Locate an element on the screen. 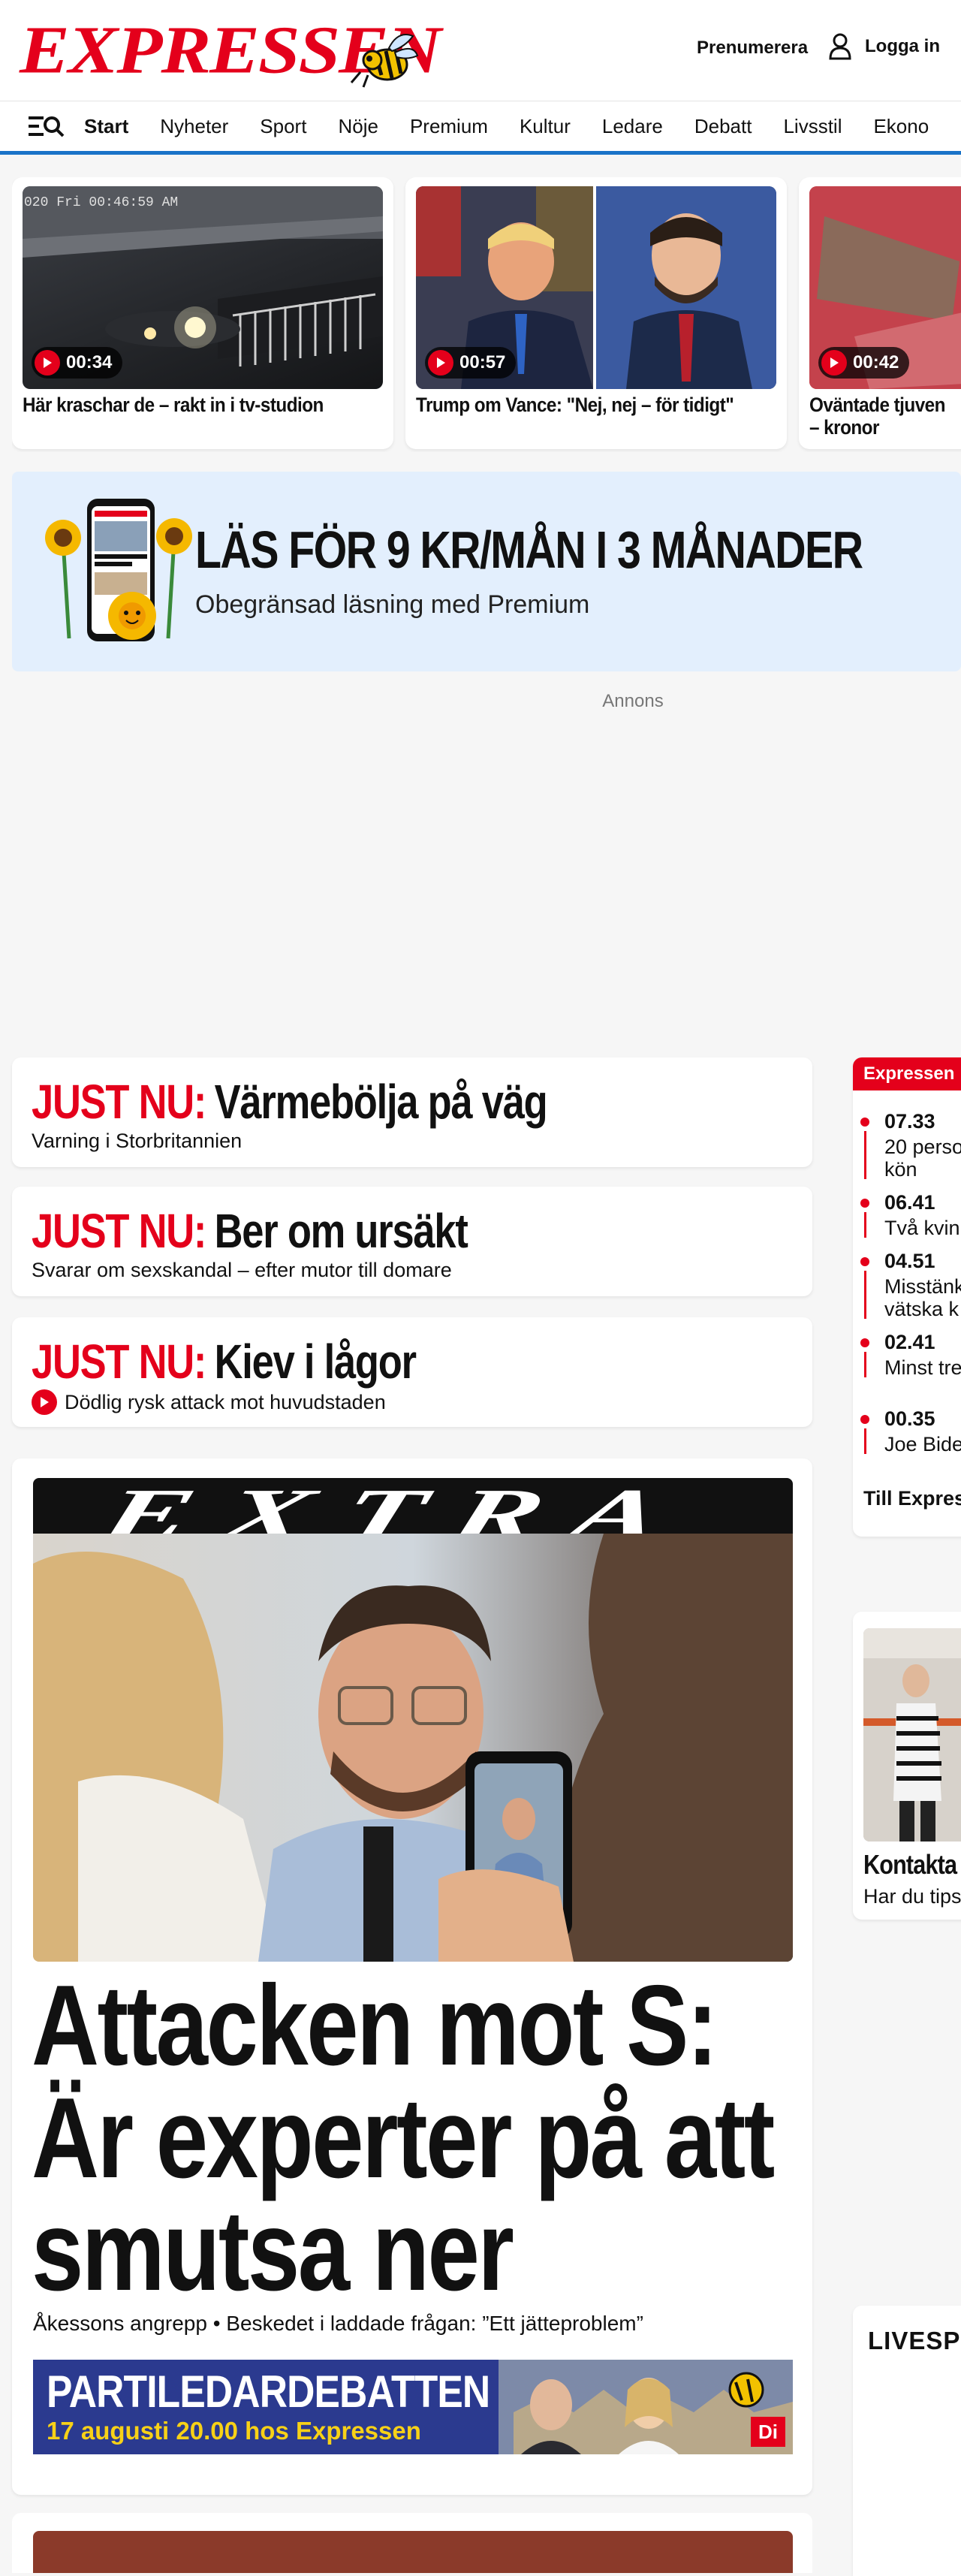  feed-text: 20 perso kön is located at coordinates (922, 1158).